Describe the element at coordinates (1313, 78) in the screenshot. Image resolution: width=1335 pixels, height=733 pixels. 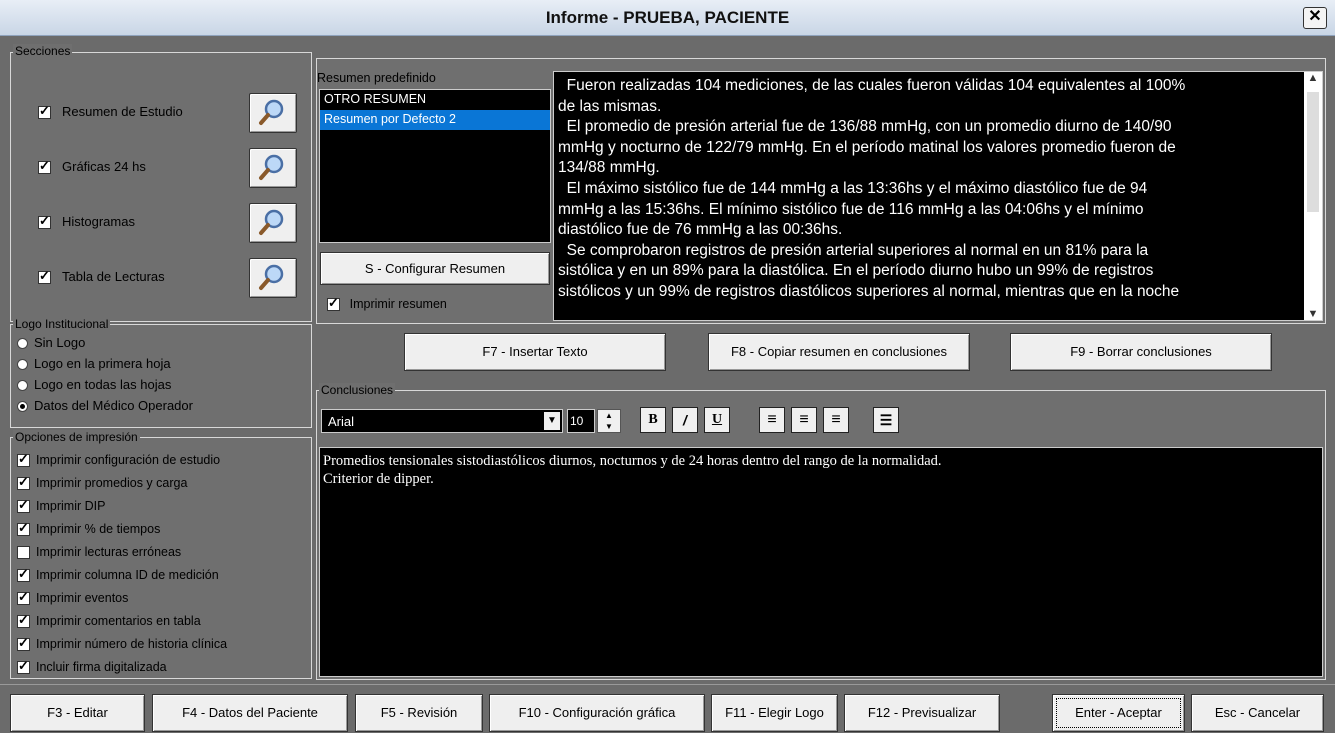
I see `scroll-up-icon: ▲` at that location.